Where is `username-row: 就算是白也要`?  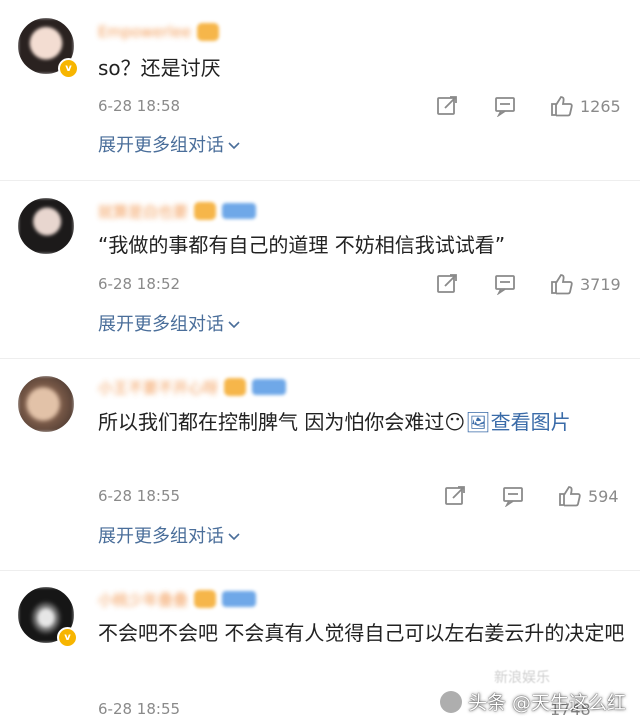
username-row: 就算是白也要 is located at coordinates (177, 211).